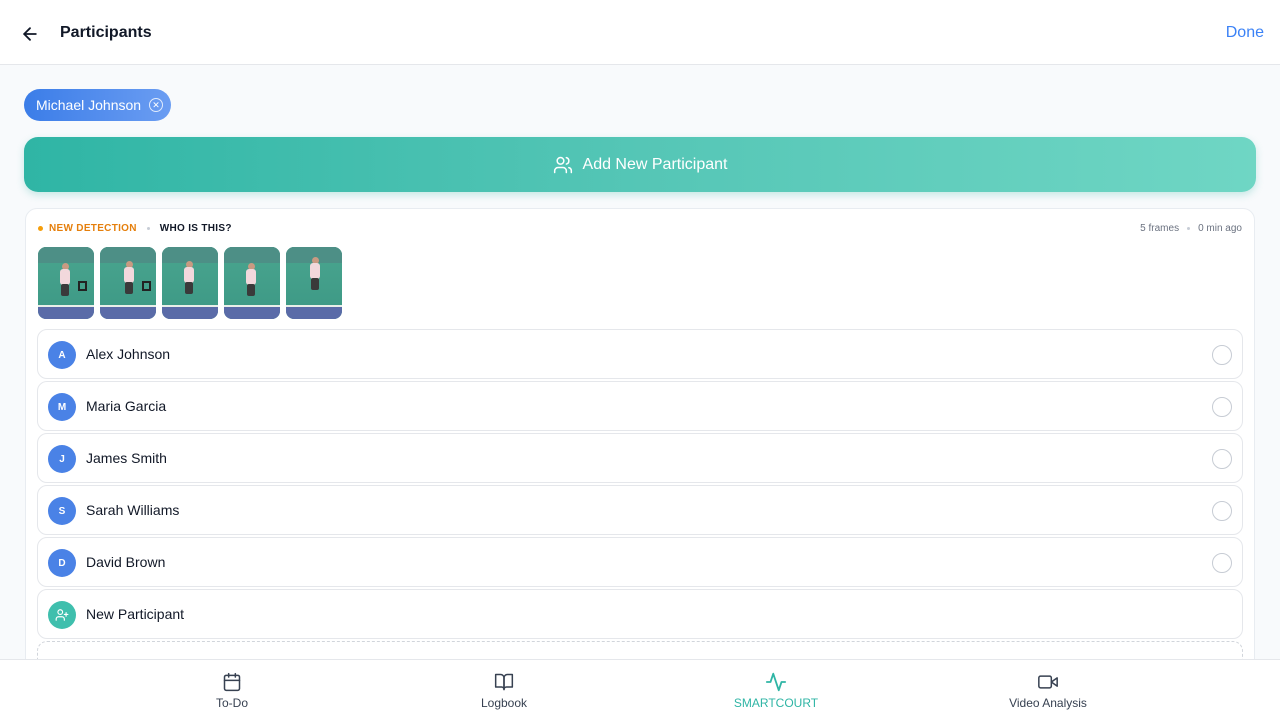  What do you see at coordinates (106, 32) in the screenshot?
I see `page-title: Participants` at bounding box center [106, 32].